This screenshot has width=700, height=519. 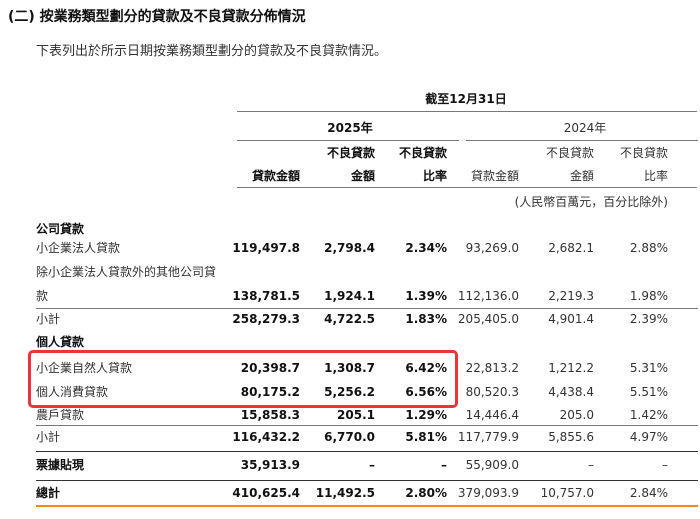 I want to click on cell-value: 5.51%, so click(x=648, y=392).